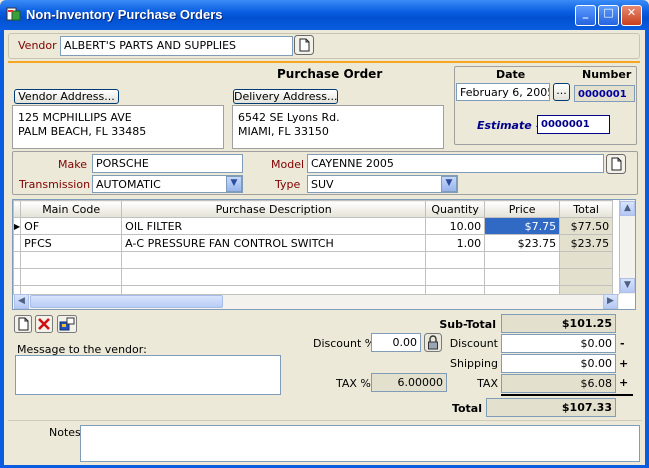 The height and width of the screenshot is (468, 649). I want to click on horizontal-scroll-thumb, so click(126, 301).